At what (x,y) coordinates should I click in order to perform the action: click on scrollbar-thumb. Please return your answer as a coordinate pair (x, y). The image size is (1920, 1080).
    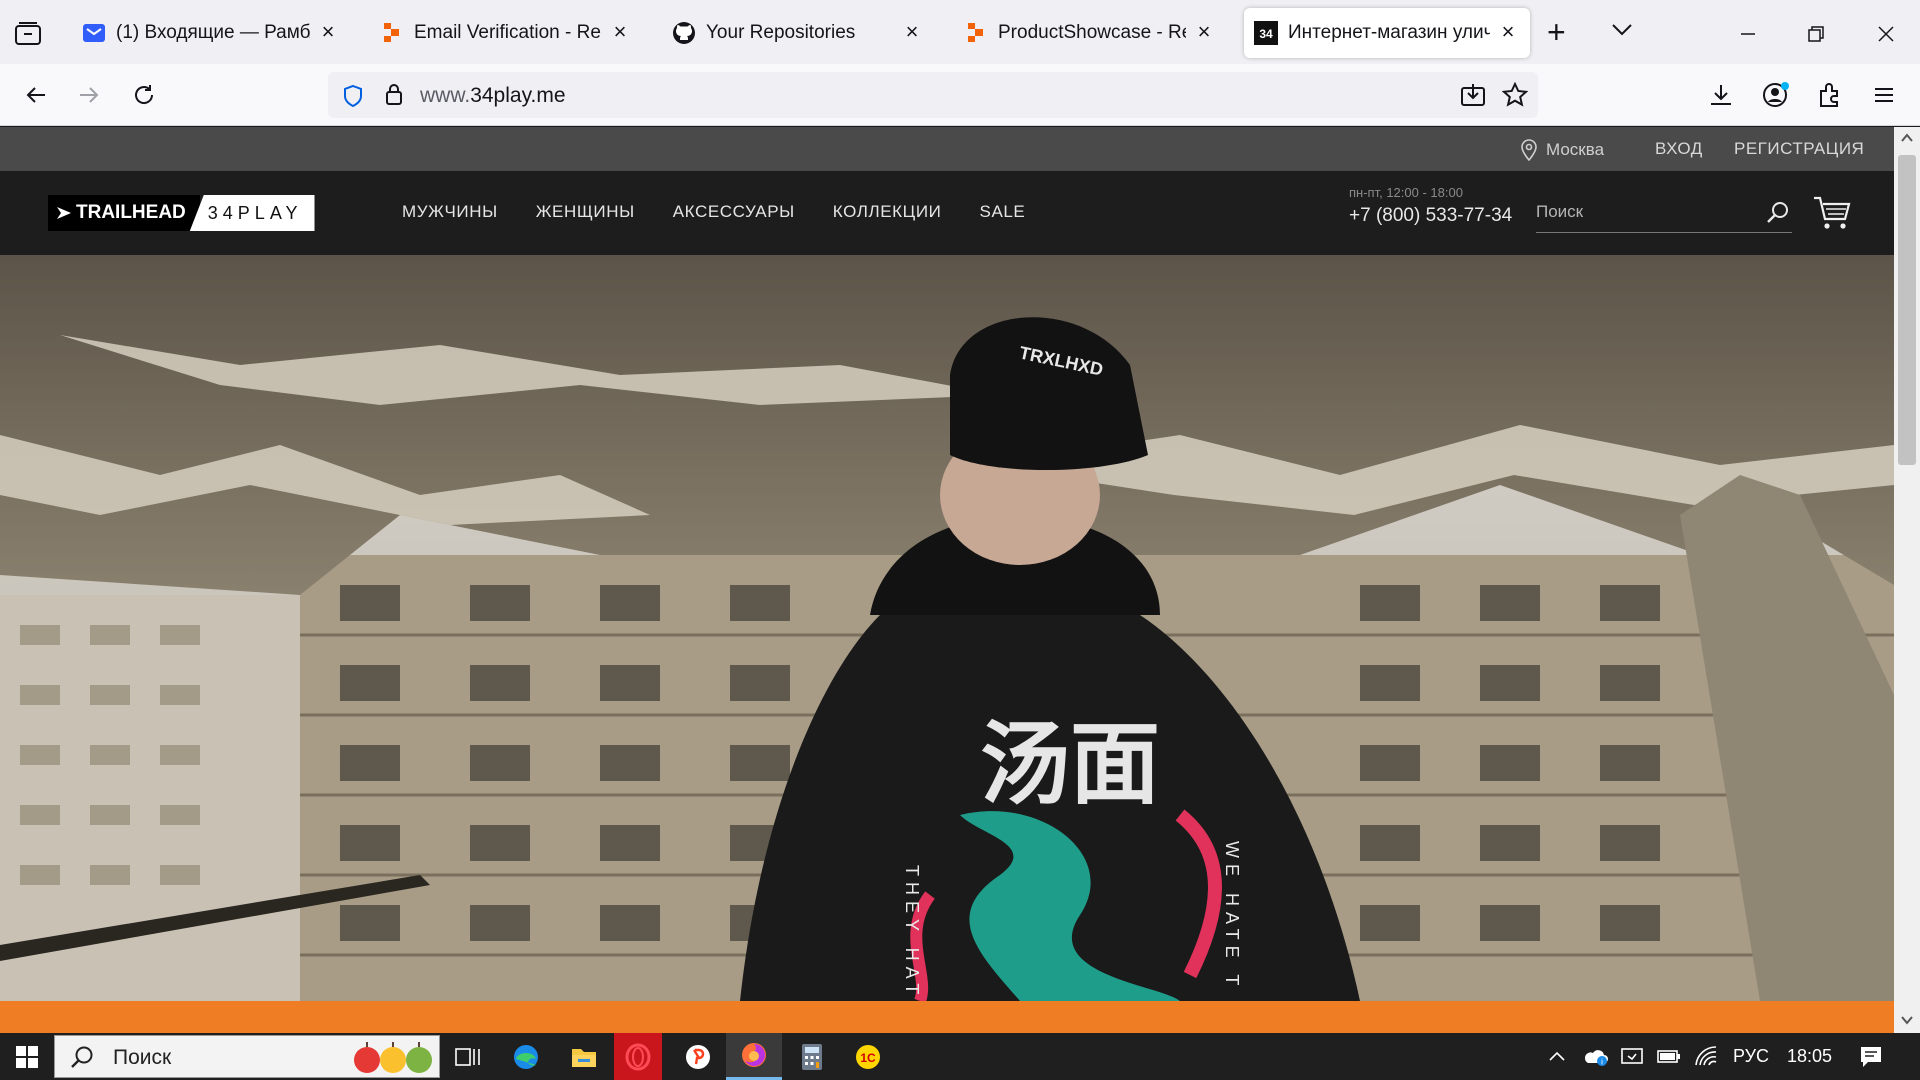
    Looking at the image, I should click on (1907, 310).